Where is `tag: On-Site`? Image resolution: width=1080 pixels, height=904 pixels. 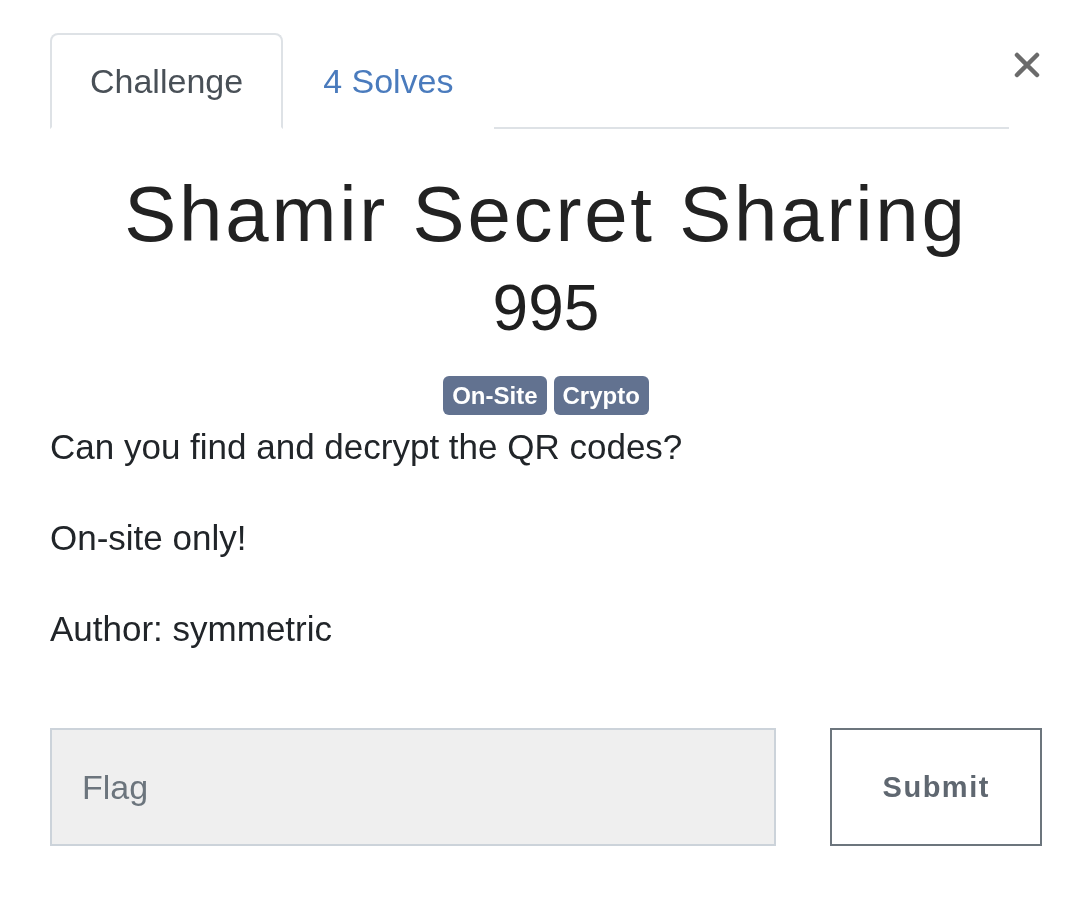 tag: On-Site is located at coordinates (495, 395).